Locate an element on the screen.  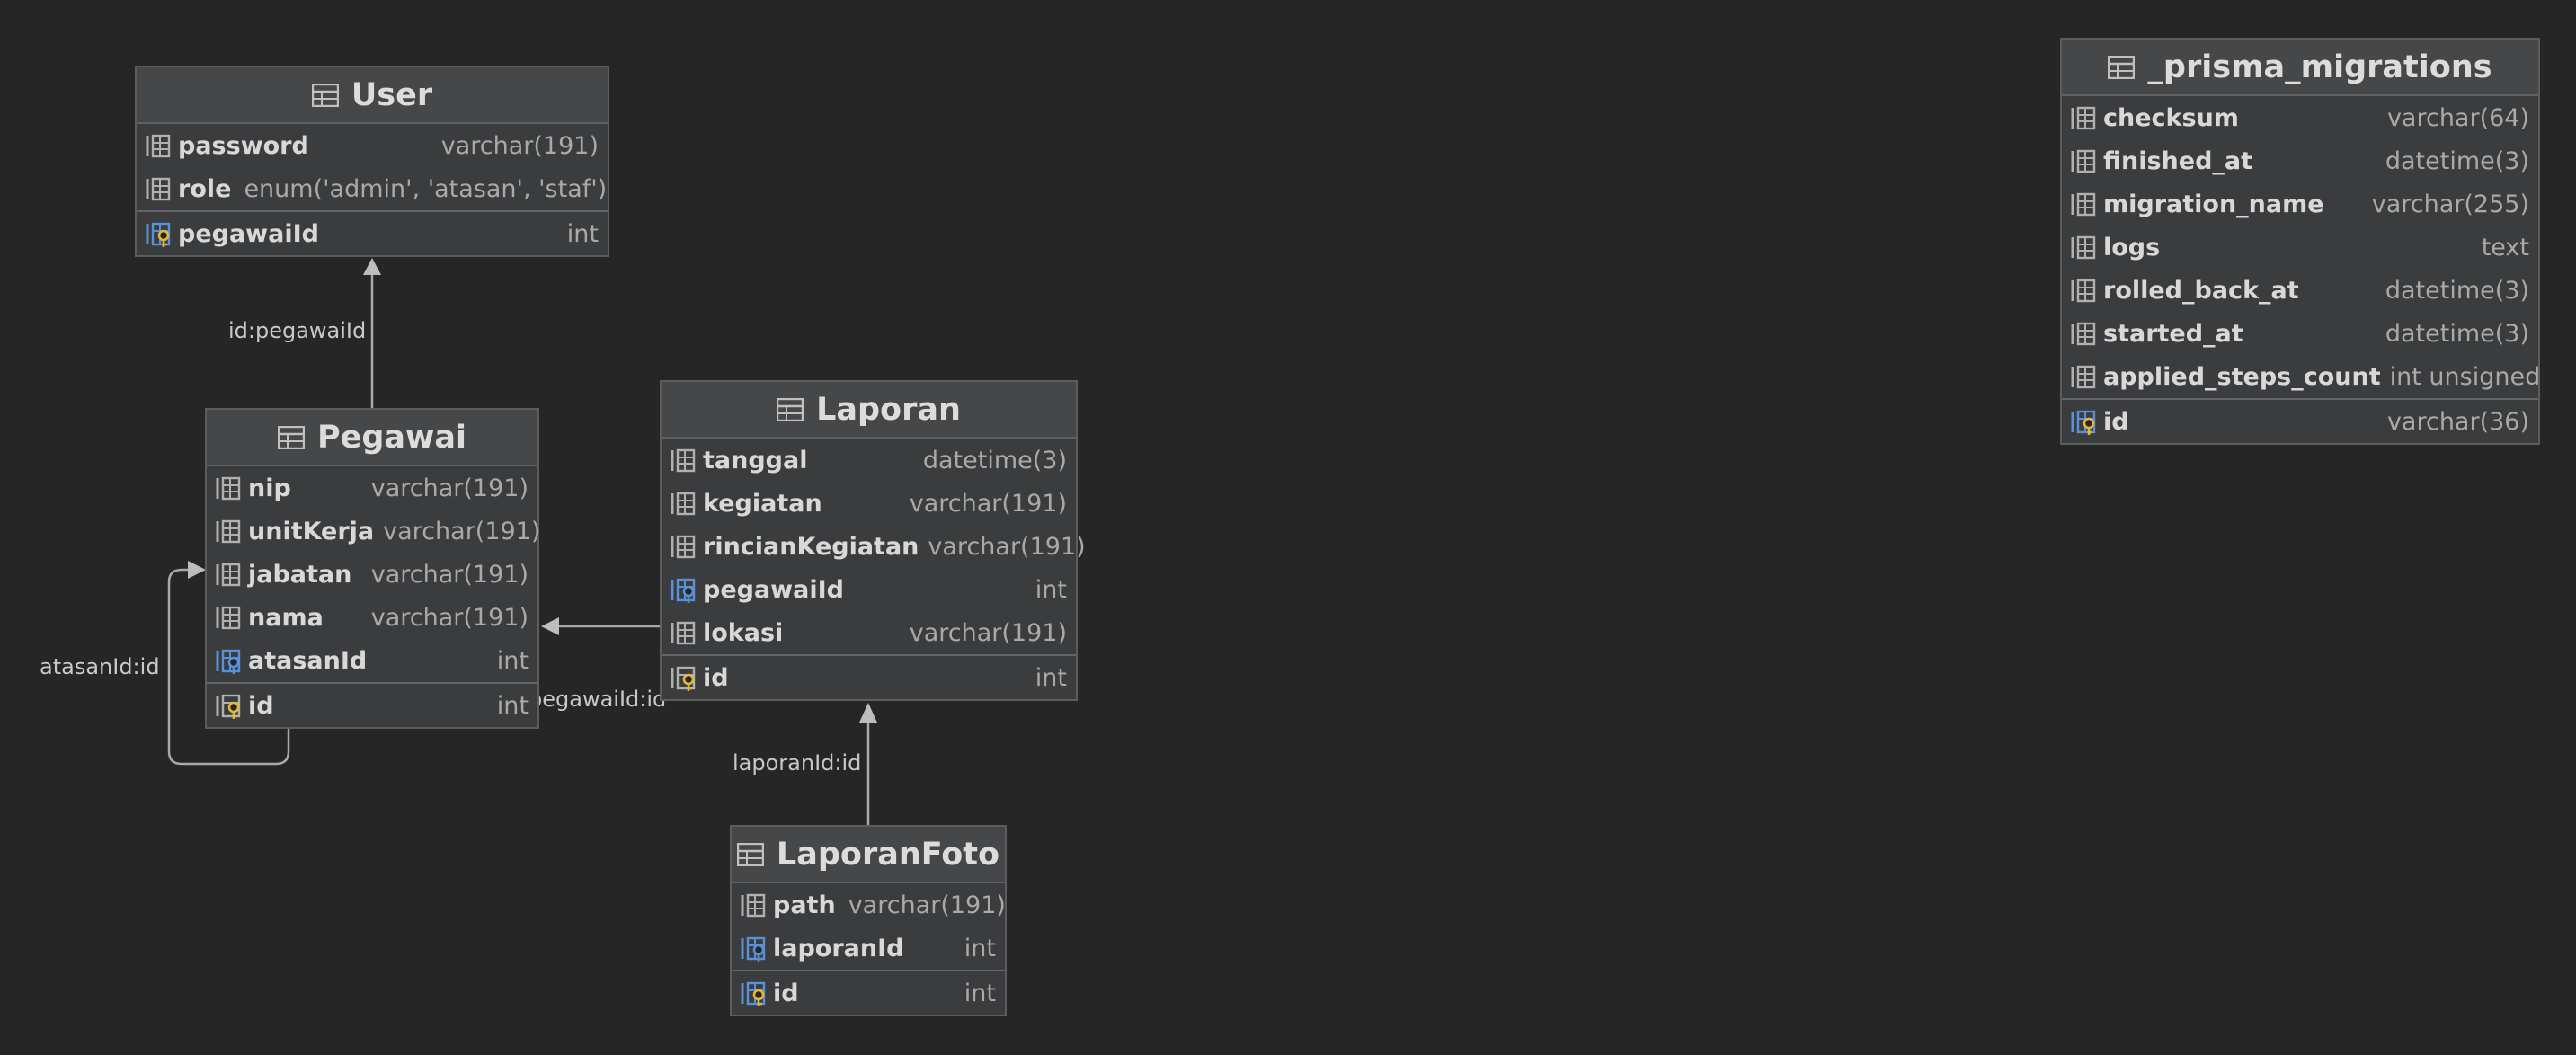
column-name: laporanId is located at coordinates (838, 948).